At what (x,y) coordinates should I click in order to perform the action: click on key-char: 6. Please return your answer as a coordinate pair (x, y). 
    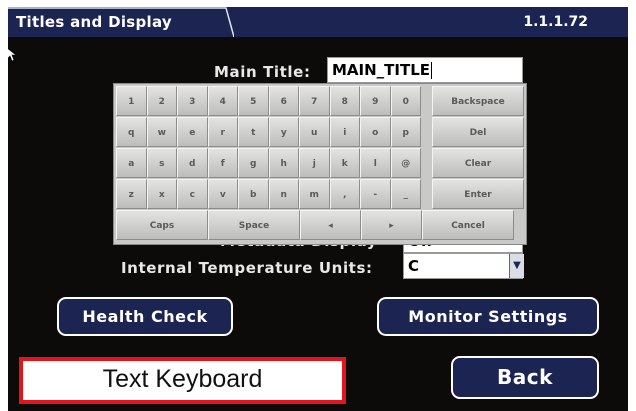
    Looking at the image, I should click on (283, 101).